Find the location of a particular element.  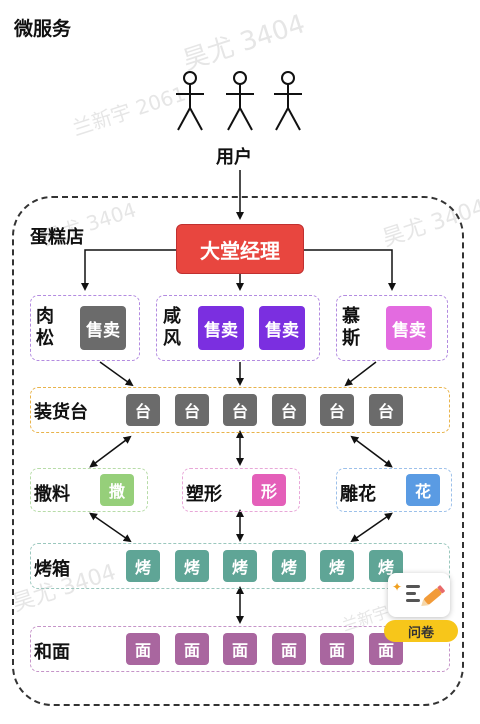

survey-card: ✦ is located at coordinates (419, 595).